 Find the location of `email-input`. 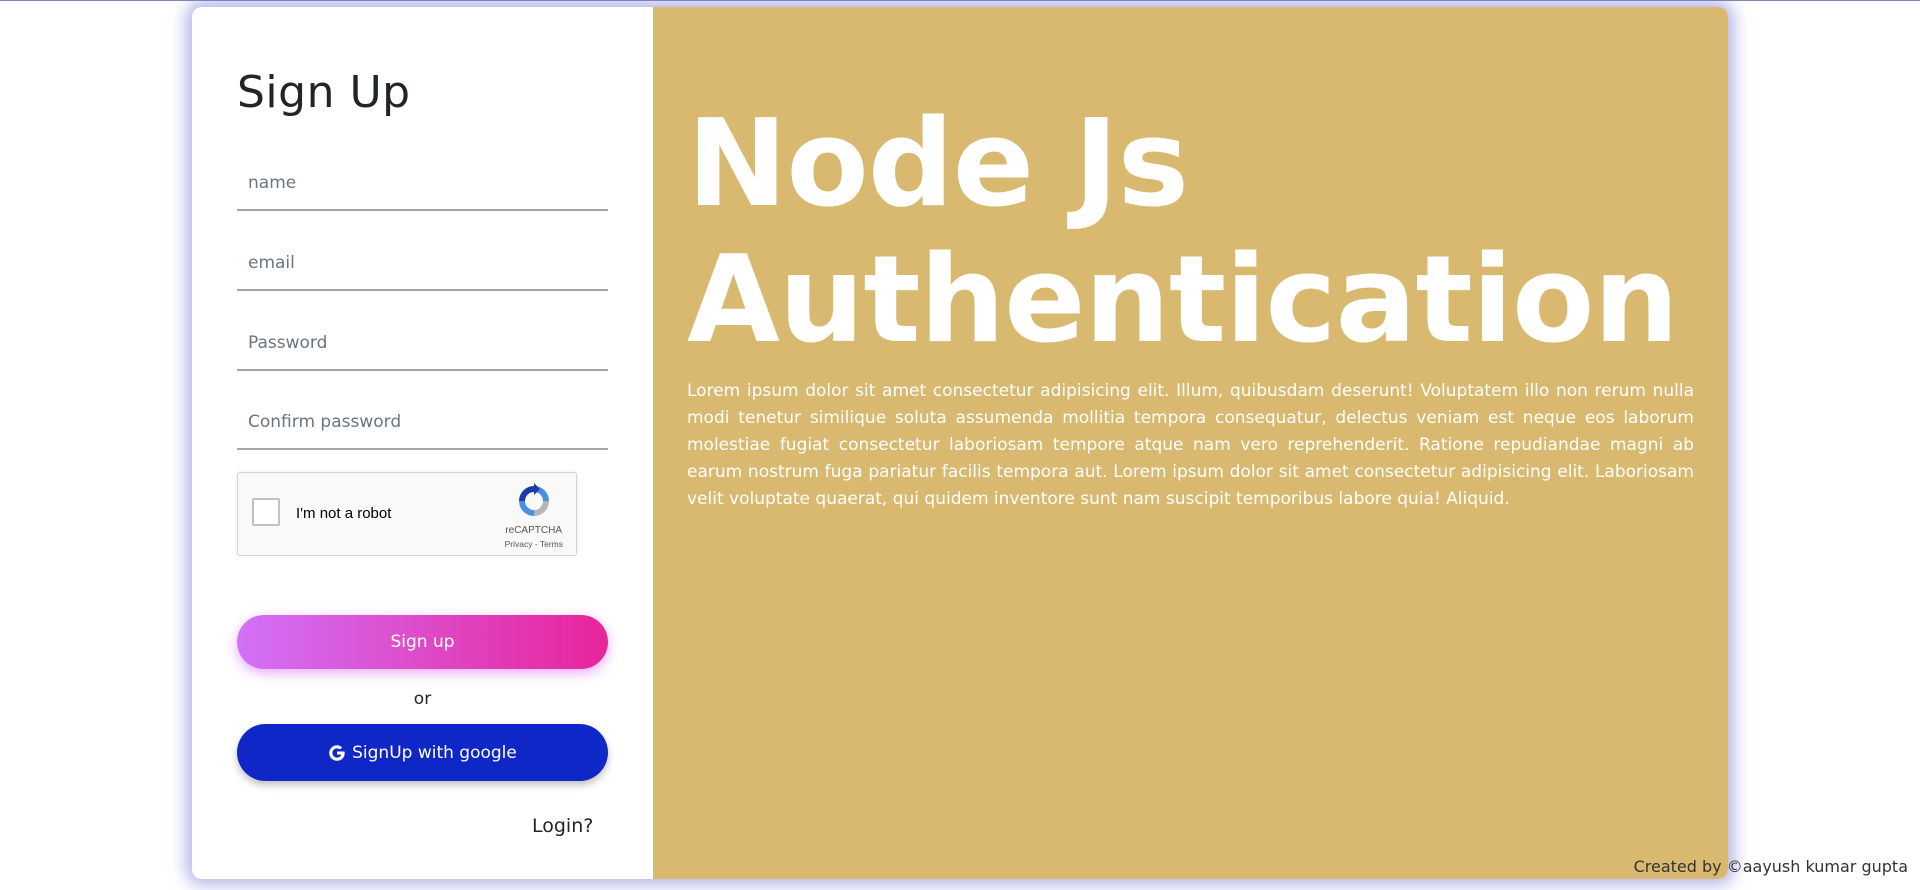

email-input is located at coordinates (422, 263).